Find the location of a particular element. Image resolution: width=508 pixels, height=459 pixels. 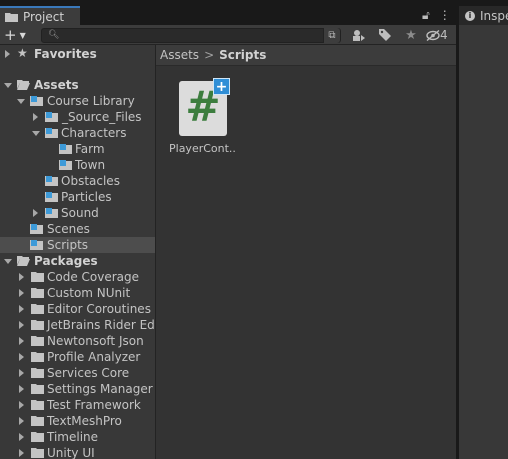

tree-item-characters: Characters is located at coordinates (77, 133).